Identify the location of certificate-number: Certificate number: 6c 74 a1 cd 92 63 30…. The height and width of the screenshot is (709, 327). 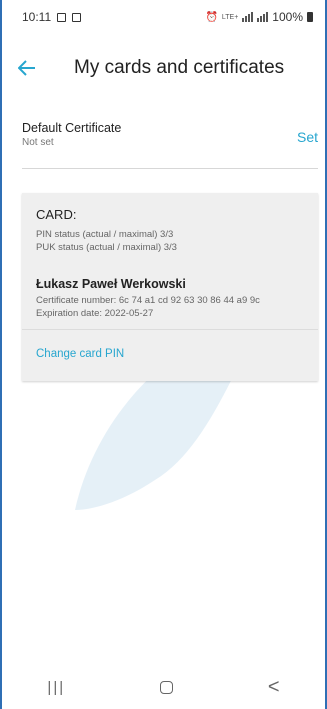
(148, 300).